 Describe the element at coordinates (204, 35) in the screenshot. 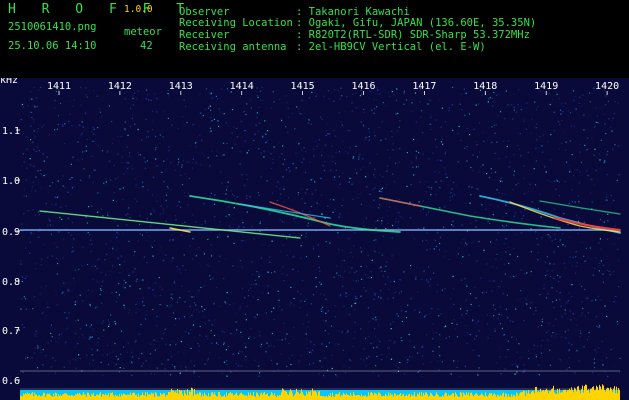

I see `receiver-label: Receiver` at that location.